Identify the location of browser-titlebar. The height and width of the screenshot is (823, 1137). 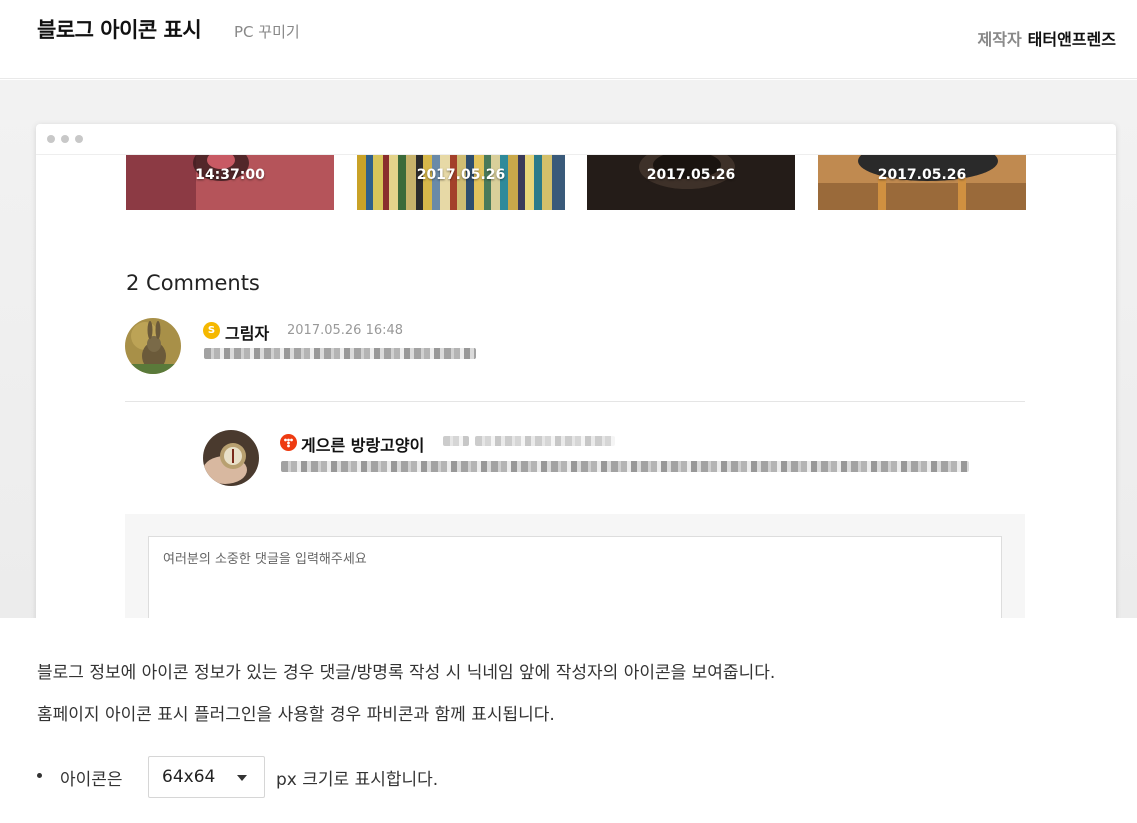
(576, 139).